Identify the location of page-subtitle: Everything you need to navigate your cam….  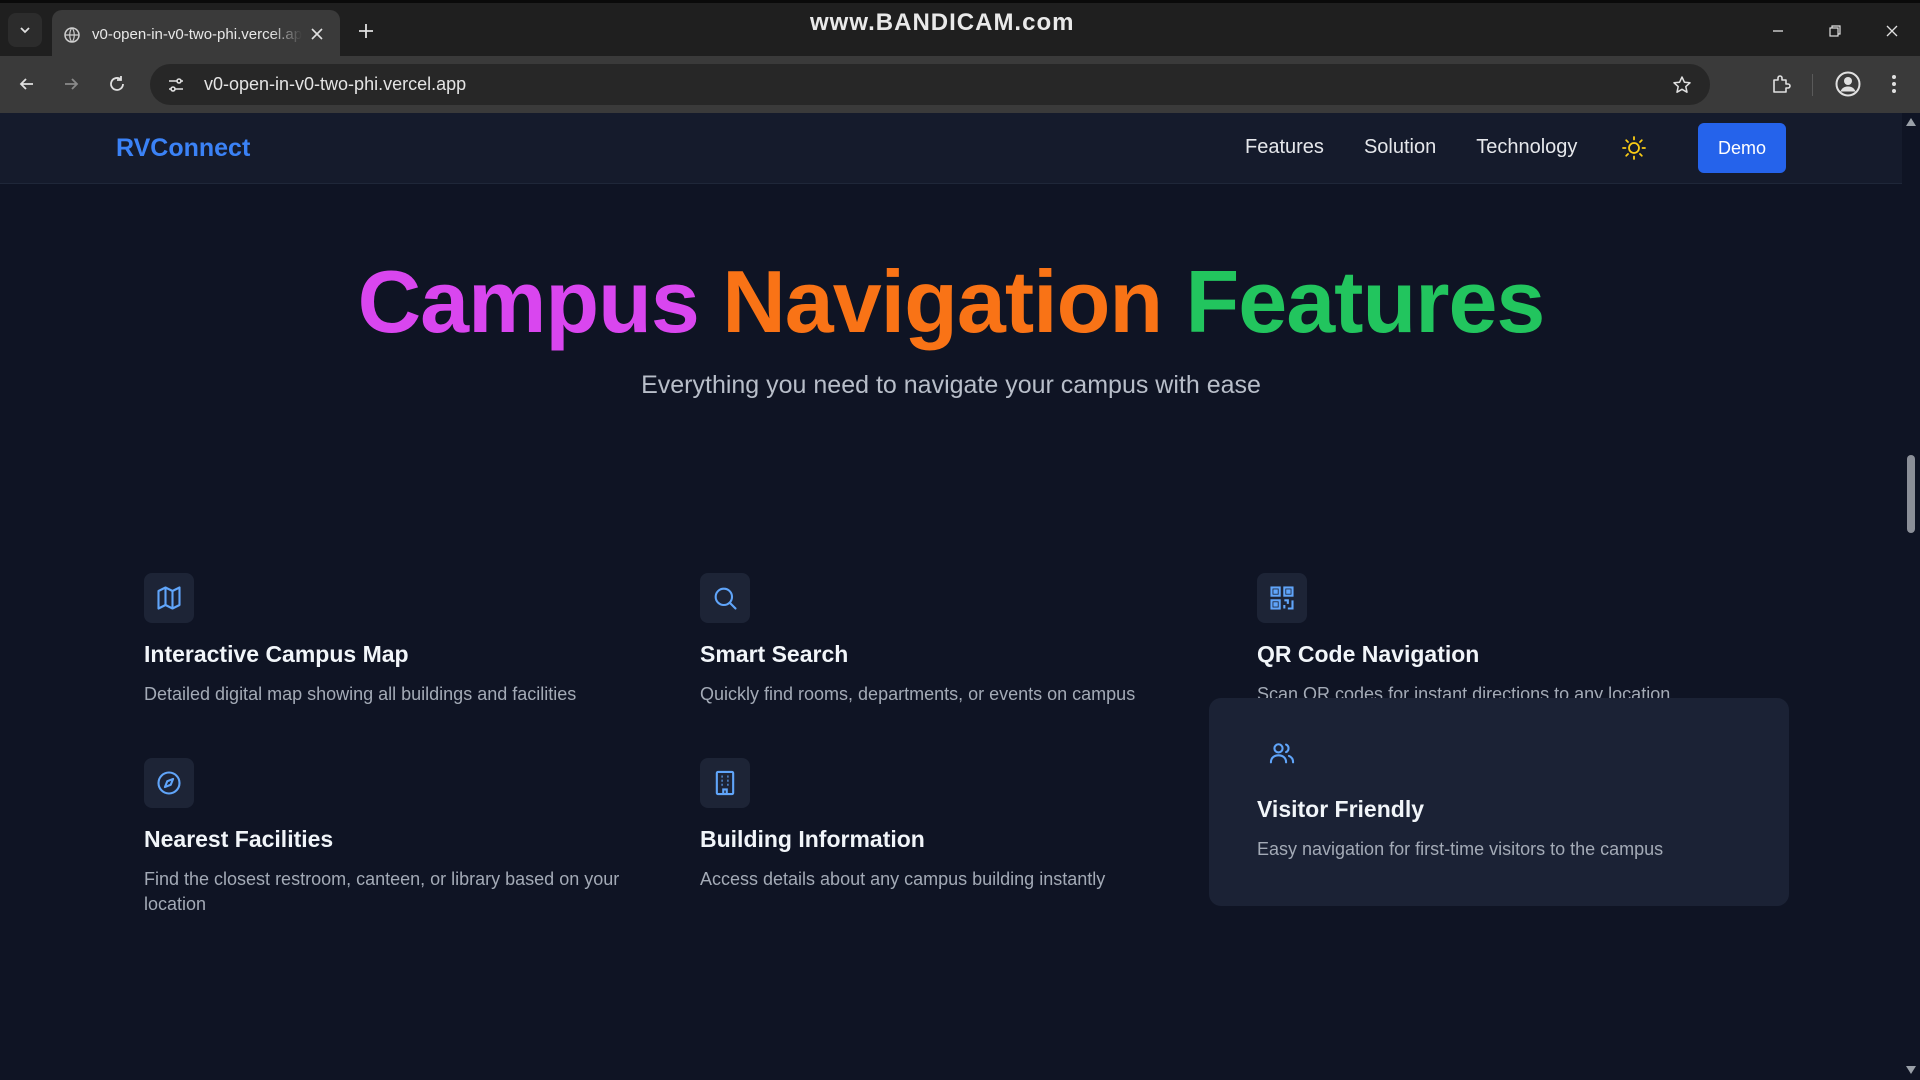
(951, 385).